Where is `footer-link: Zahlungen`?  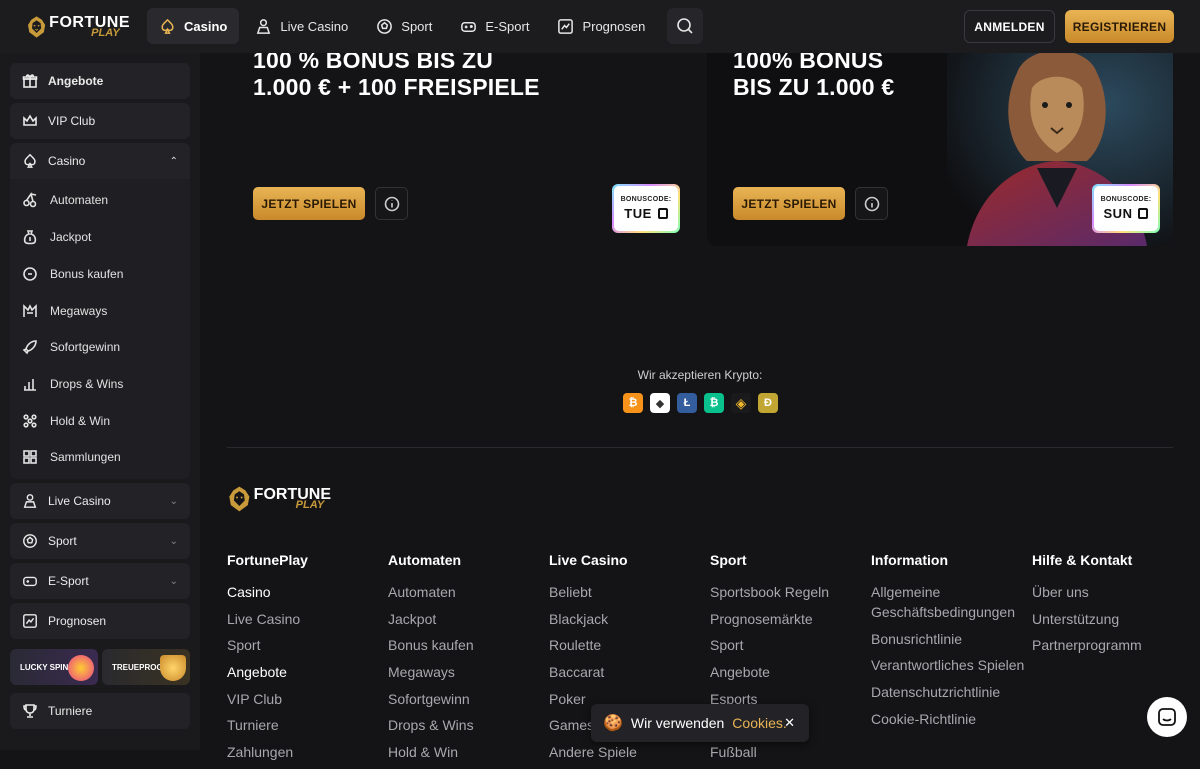
footer-link: Zahlungen is located at coordinates (307, 752).